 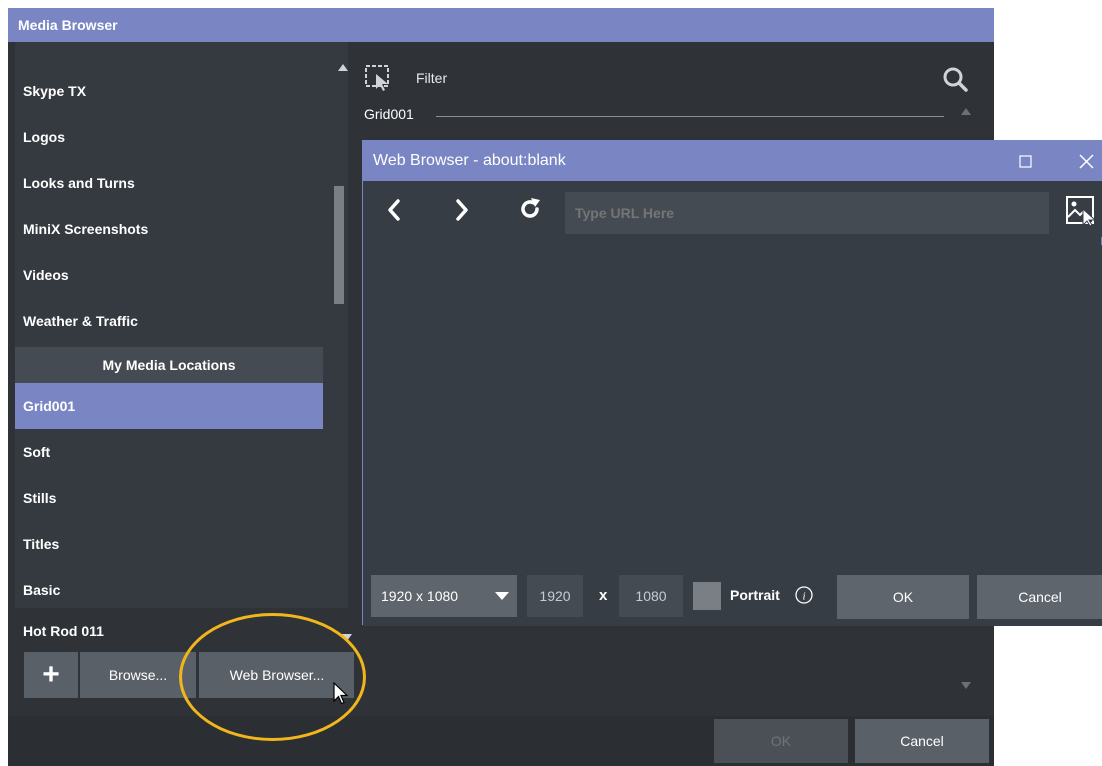 I want to click on list-item-minix-screenshots: MiniX Screenshots, so click(x=169, y=229).